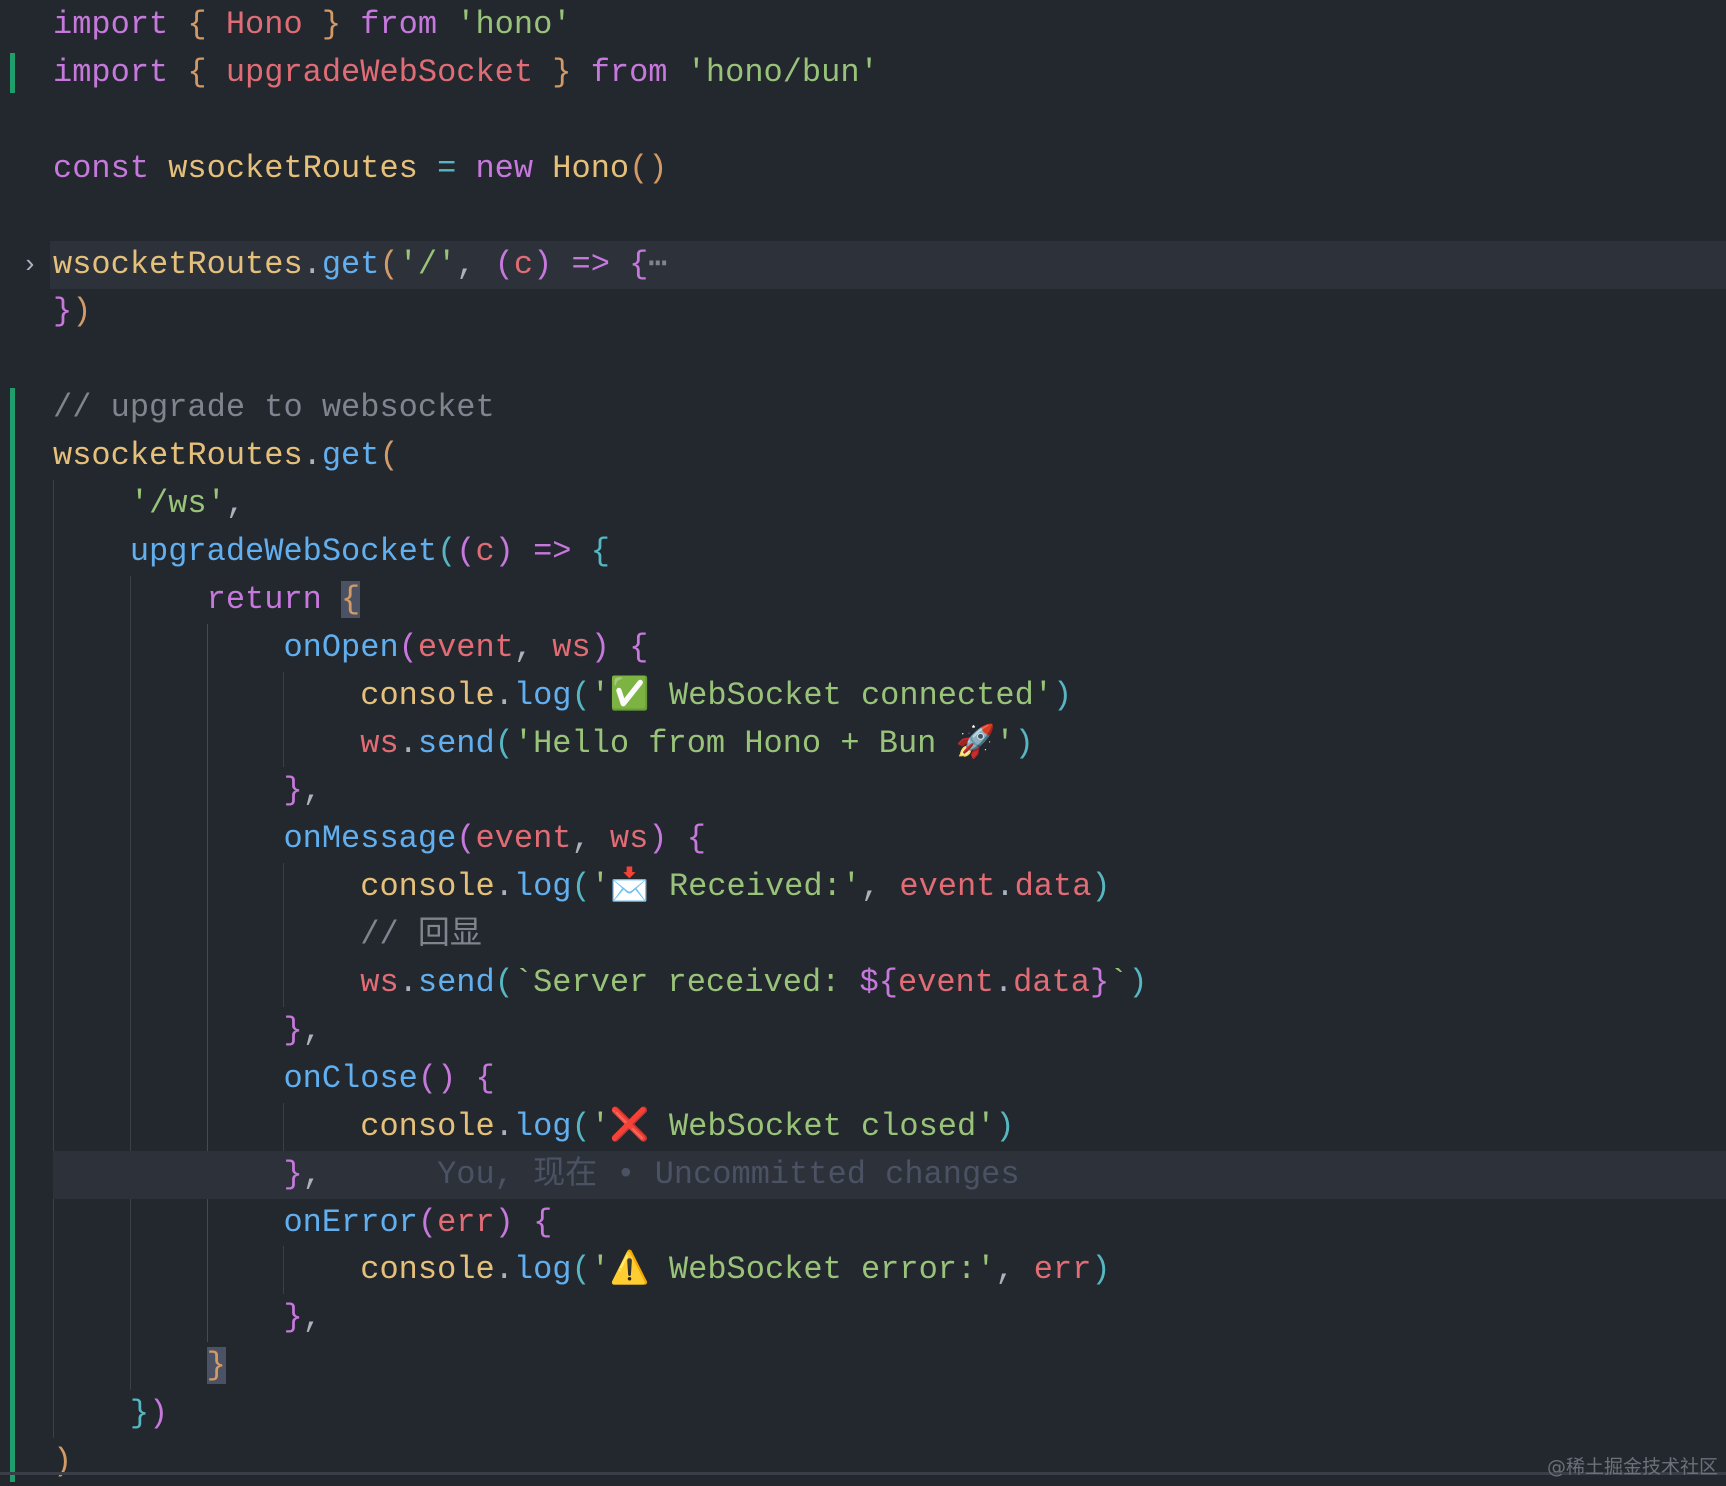 Image resolution: width=1726 pixels, height=1486 pixels. I want to click on code-token: '/', so click(427, 264).